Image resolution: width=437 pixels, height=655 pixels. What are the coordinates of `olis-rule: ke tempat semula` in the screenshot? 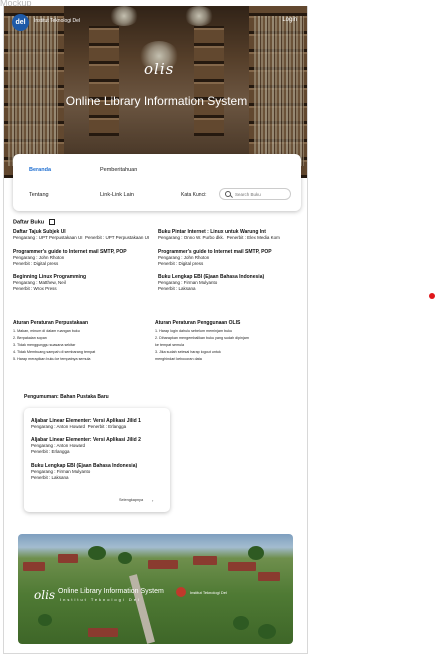 It's located at (170, 345).